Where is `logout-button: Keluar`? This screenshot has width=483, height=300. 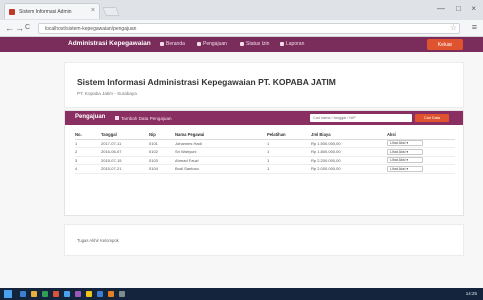 logout-button: Keluar is located at coordinates (445, 44).